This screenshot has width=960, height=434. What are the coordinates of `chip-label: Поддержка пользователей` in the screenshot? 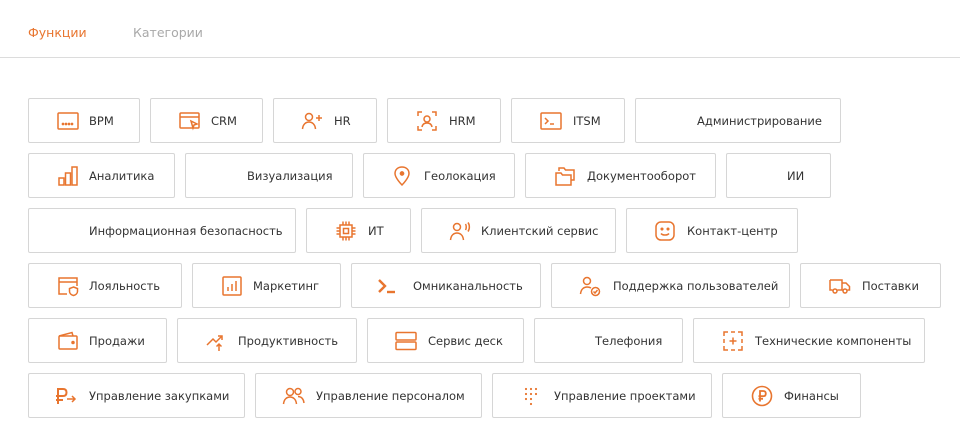 It's located at (696, 286).